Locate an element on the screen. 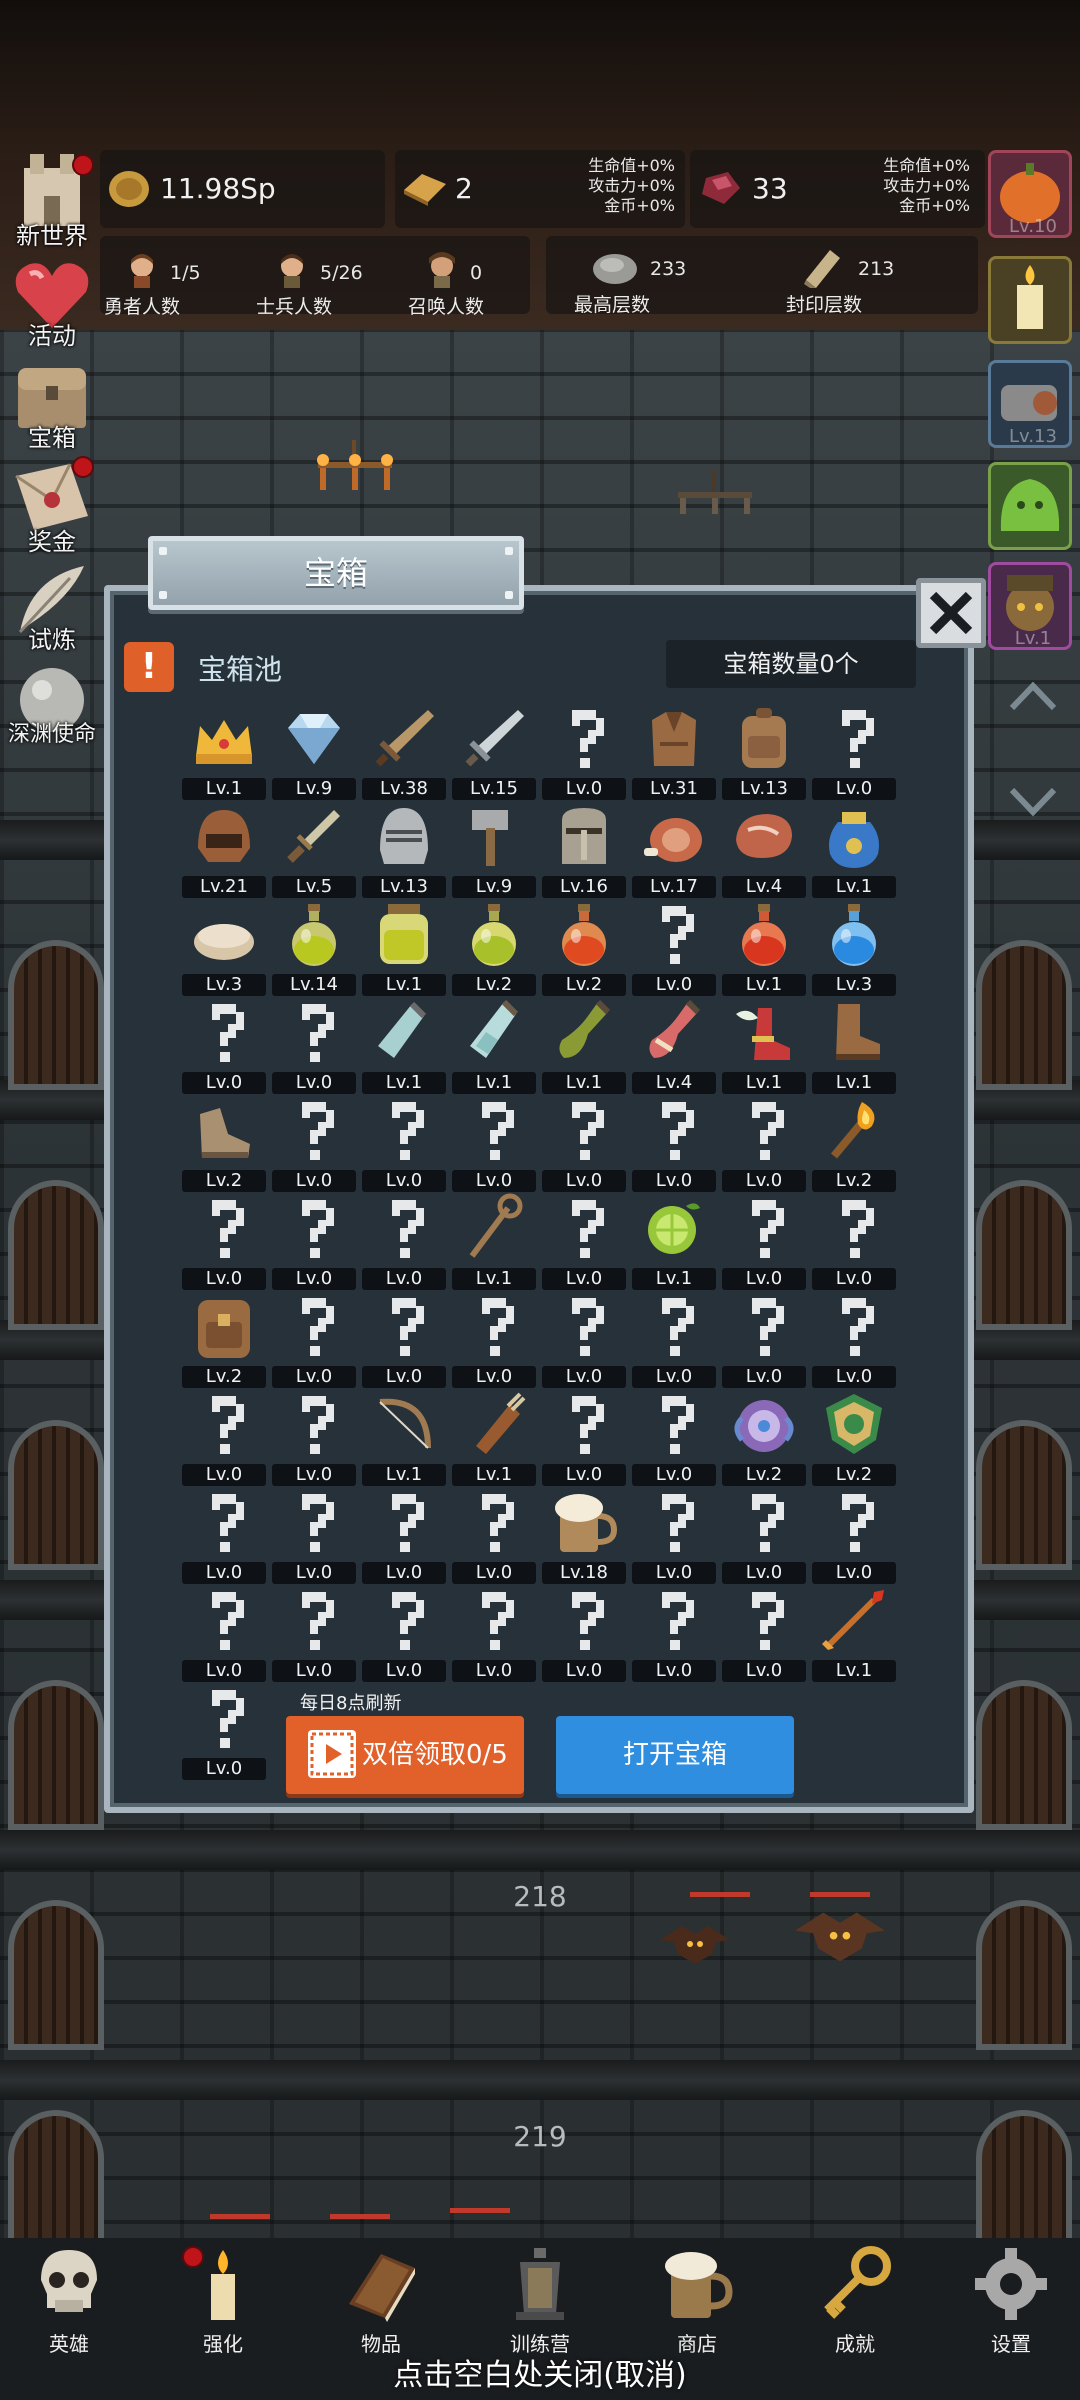  abyss-mission-button: 深渊使命 is located at coordinates (52, 705).